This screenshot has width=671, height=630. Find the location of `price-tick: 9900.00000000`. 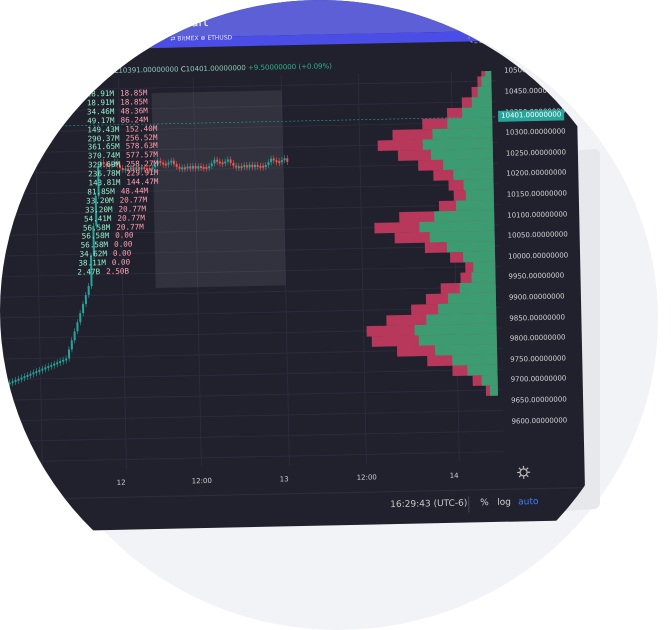

price-tick: 9900.00000000 is located at coordinates (536, 297).